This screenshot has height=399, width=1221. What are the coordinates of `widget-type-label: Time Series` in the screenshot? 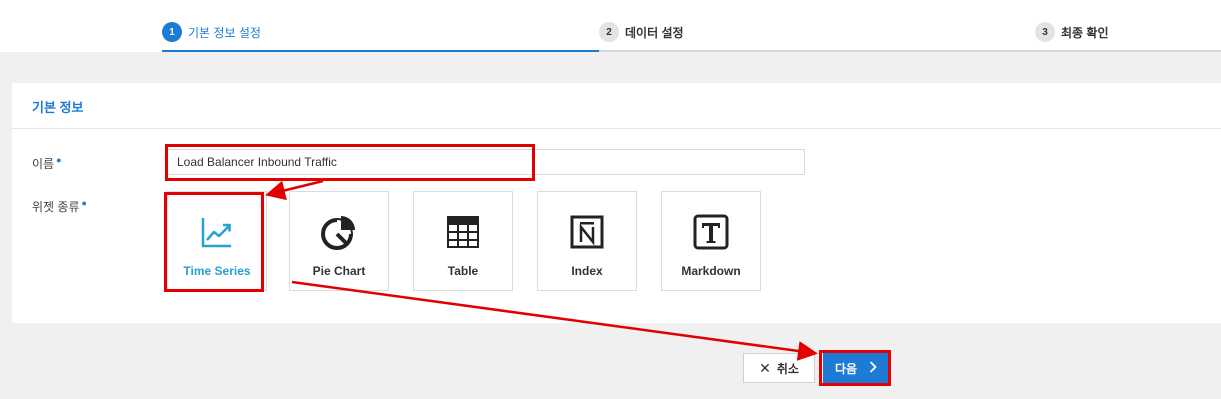 It's located at (217, 271).